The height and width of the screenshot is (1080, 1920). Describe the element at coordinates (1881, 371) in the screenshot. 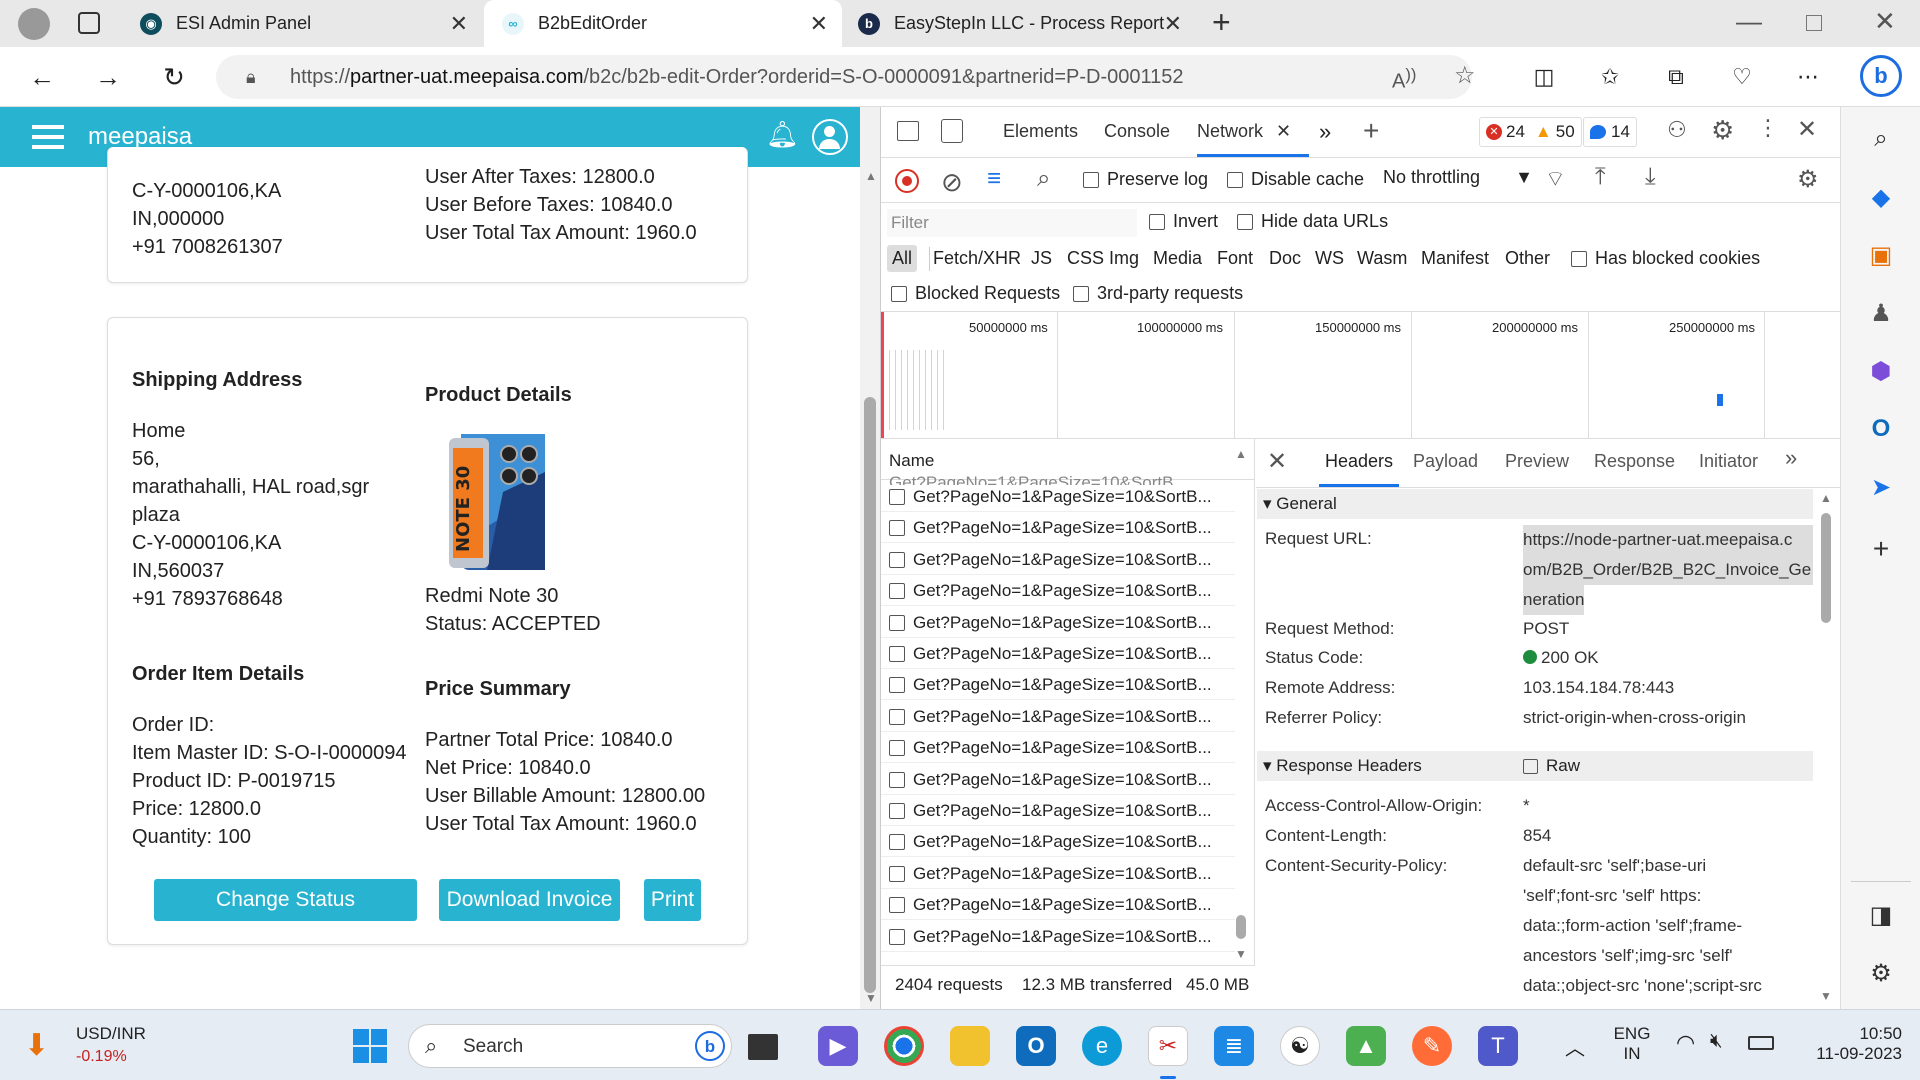

I see `microsoft-365-icon: ⬢` at that location.